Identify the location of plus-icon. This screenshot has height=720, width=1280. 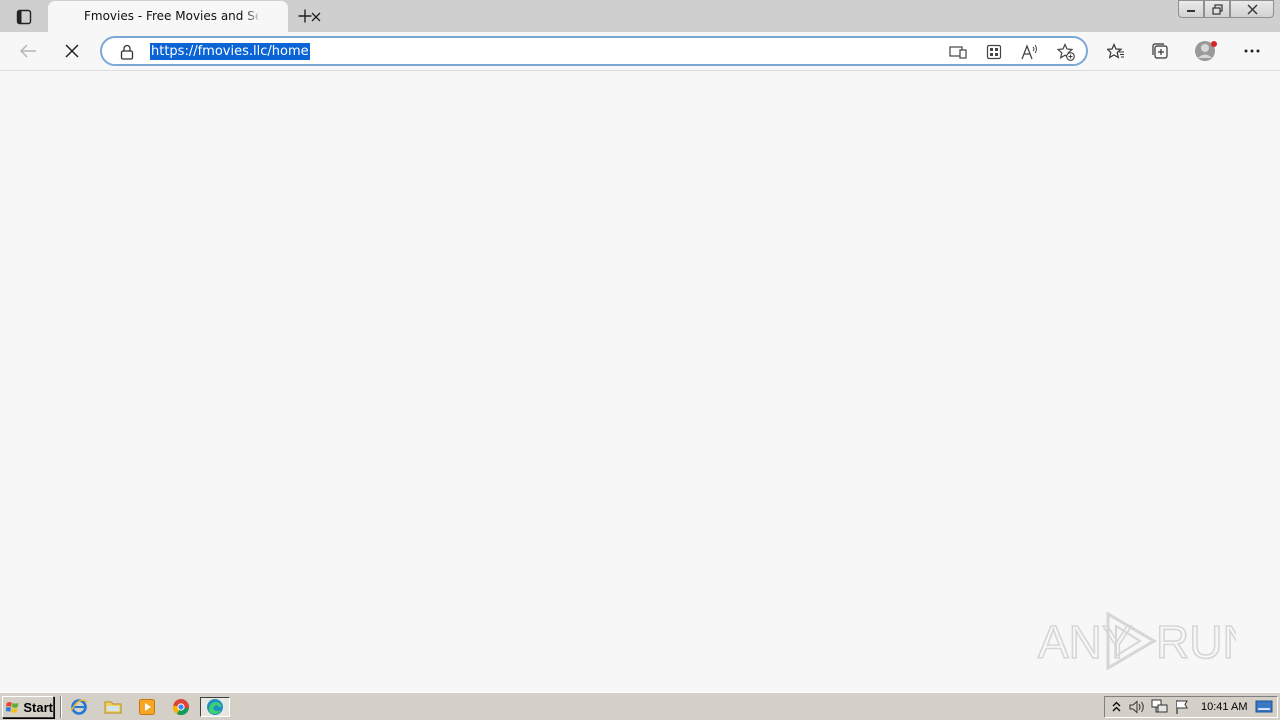
(305, 16).